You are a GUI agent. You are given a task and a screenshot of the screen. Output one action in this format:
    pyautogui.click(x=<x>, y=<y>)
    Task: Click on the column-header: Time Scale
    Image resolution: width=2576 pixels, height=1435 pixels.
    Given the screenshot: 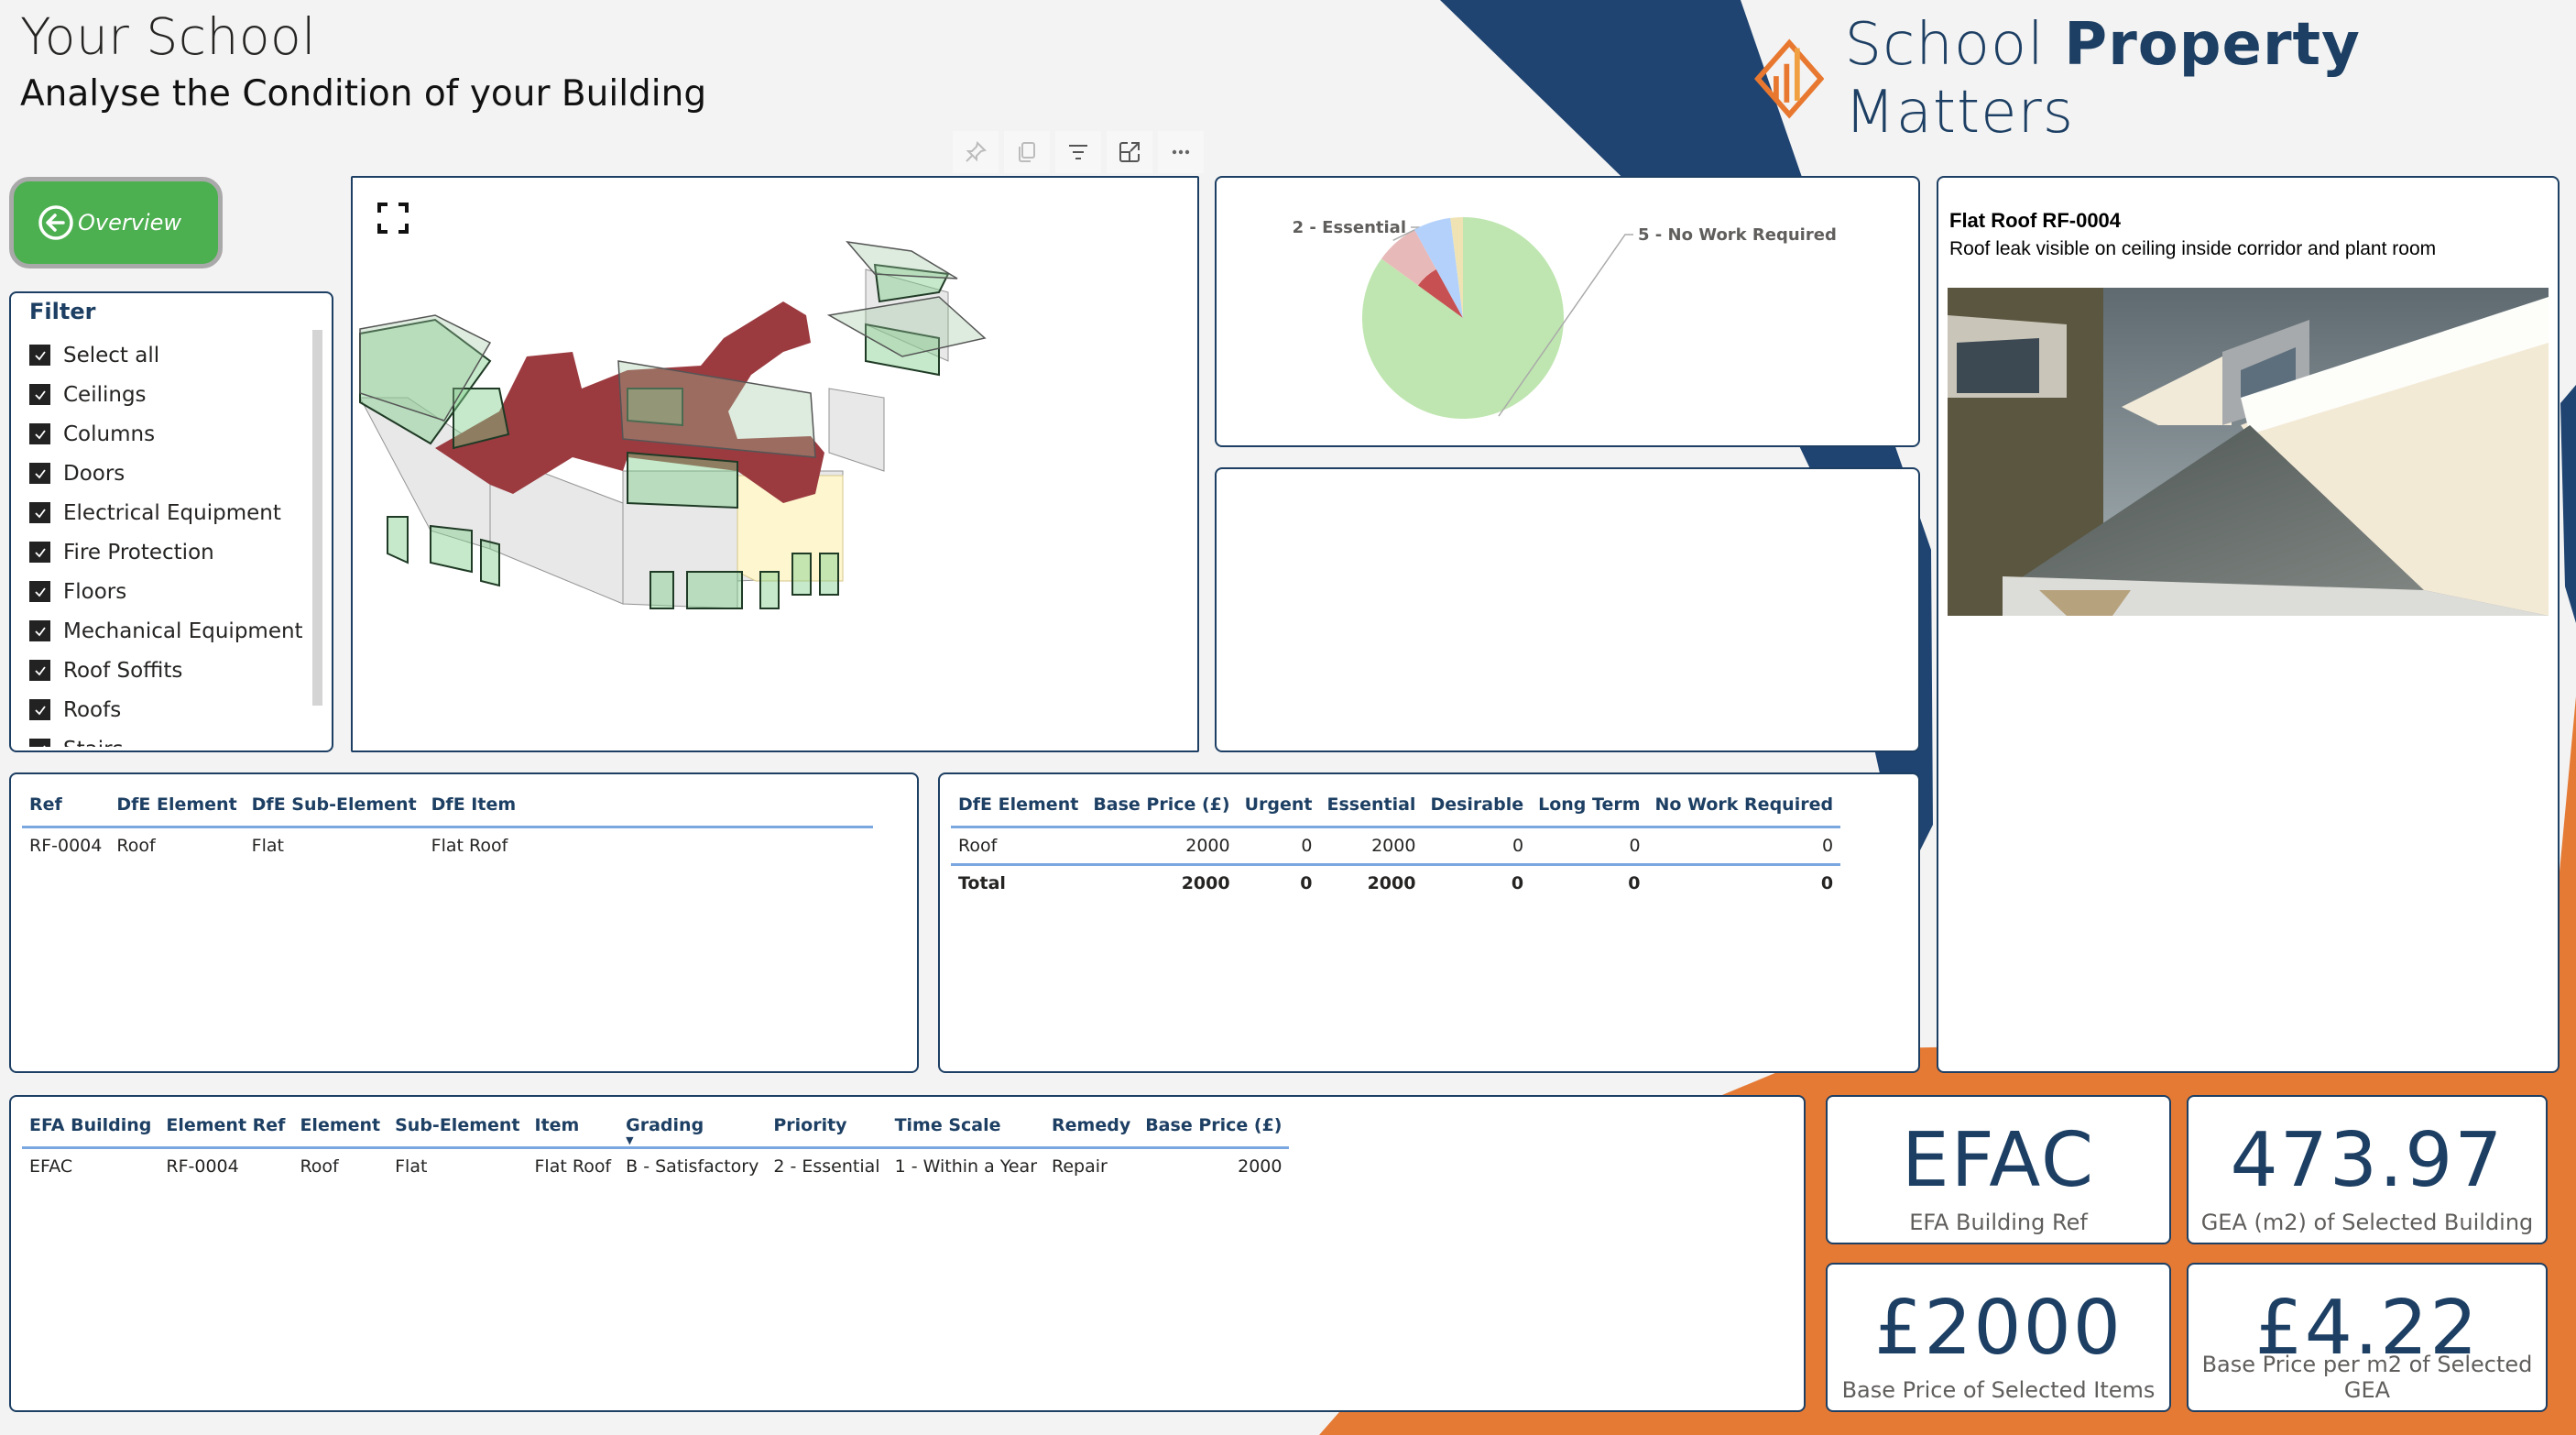 What is the action you would take?
    pyautogui.click(x=966, y=1125)
    